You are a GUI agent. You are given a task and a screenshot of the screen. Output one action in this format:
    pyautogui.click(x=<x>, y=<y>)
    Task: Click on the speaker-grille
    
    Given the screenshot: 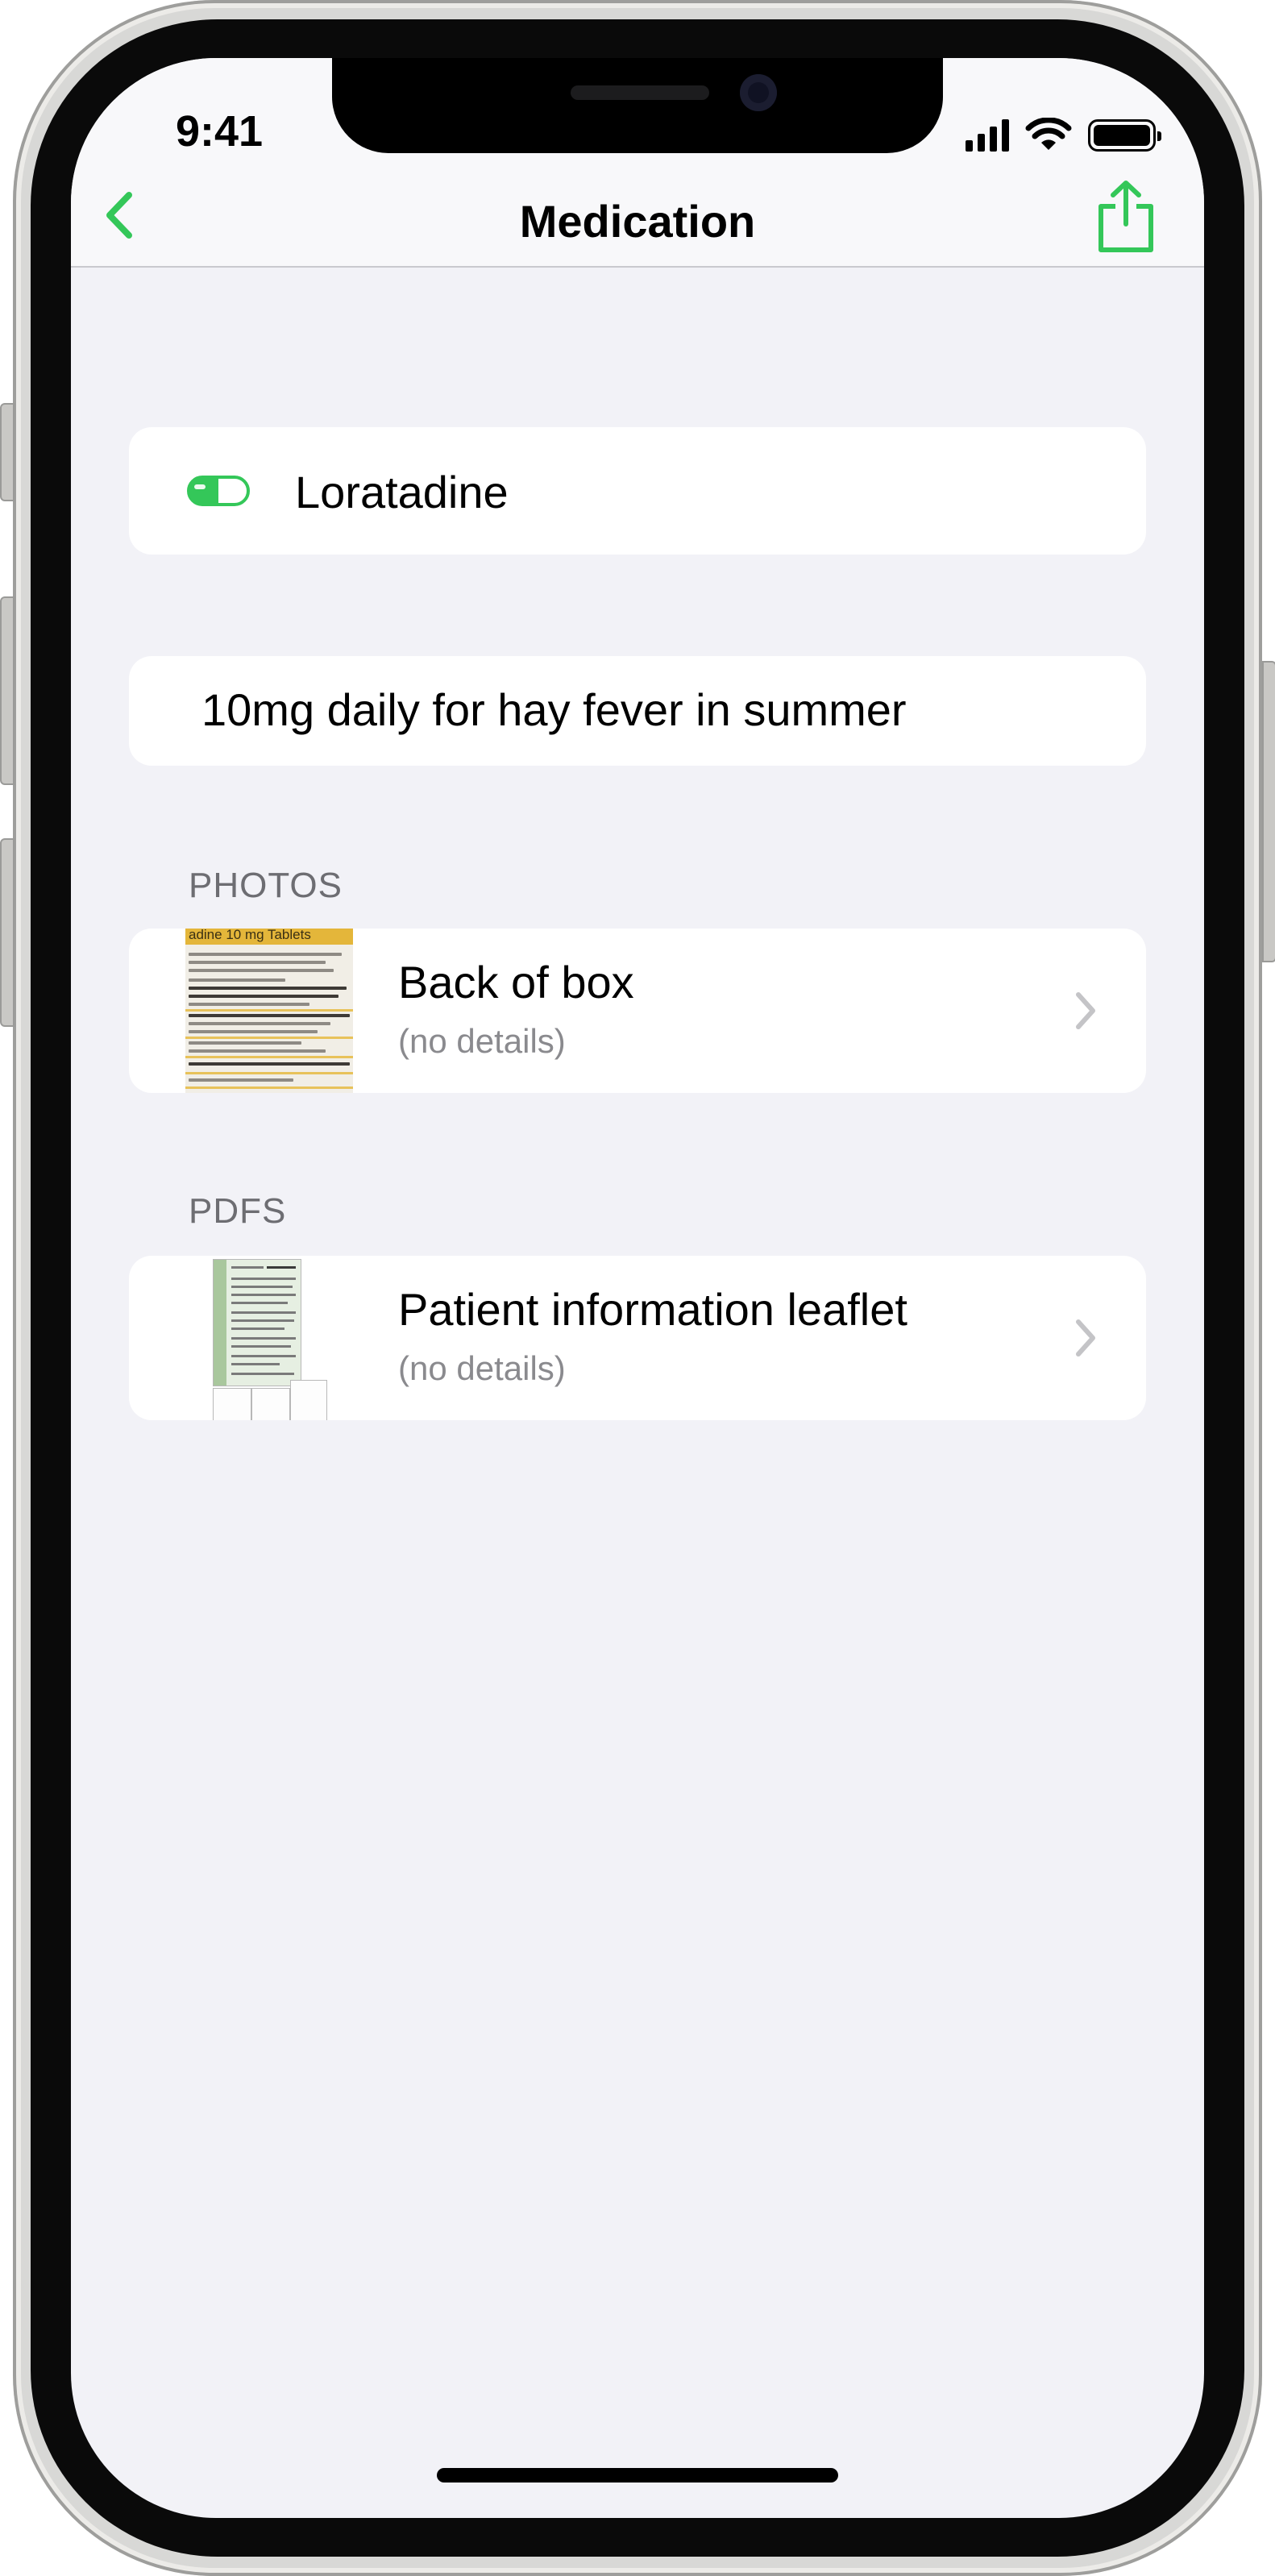 What is the action you would take?
    pyautogui.click(x=640, y=92)
    